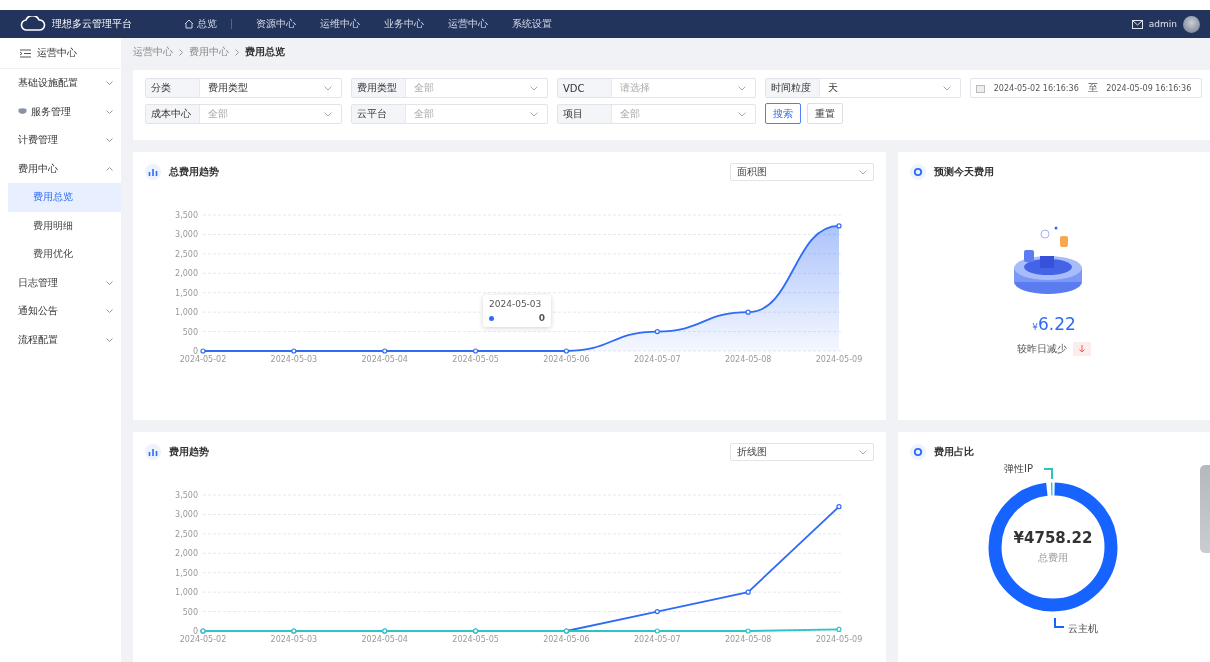 The height and width of the screenshot is (662, 1210). Describe the element at coordinates (1053, 538) in the screenshot. I see `total-amount: ¥4758.22` at that location.